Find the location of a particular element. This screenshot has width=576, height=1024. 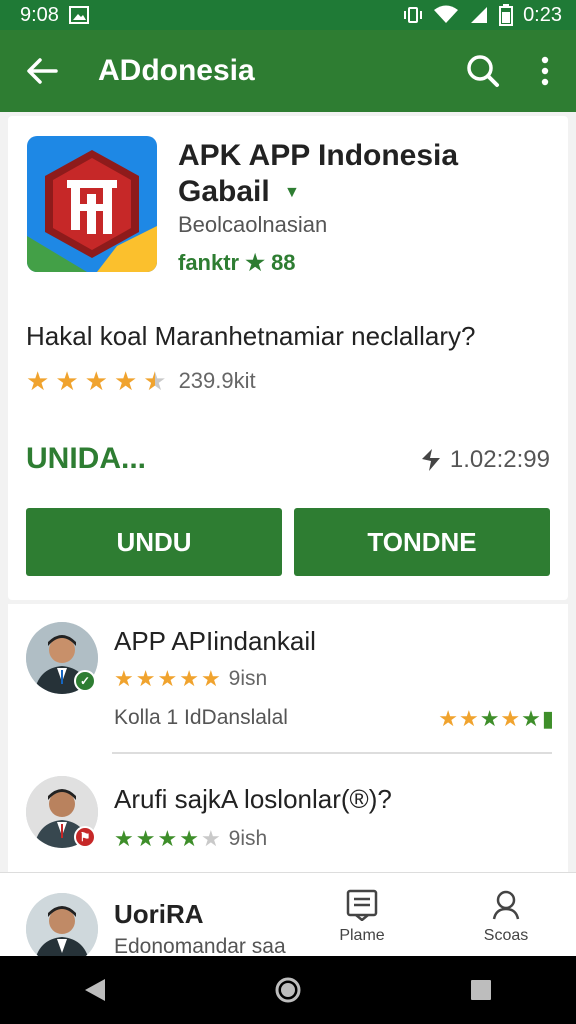

status-clock: 0:23 is located at coordinates (542, 14).